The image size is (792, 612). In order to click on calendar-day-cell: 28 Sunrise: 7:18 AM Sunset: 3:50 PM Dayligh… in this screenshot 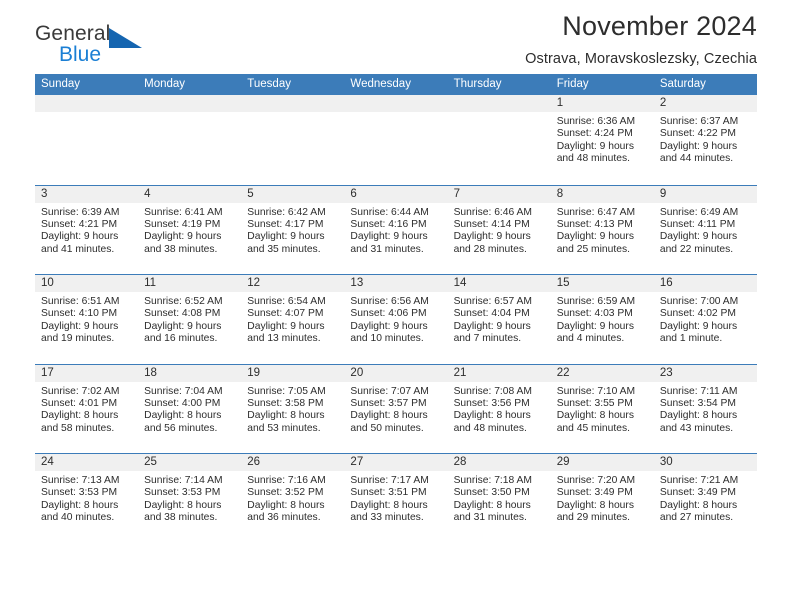, I will do `click(499, 498)`.